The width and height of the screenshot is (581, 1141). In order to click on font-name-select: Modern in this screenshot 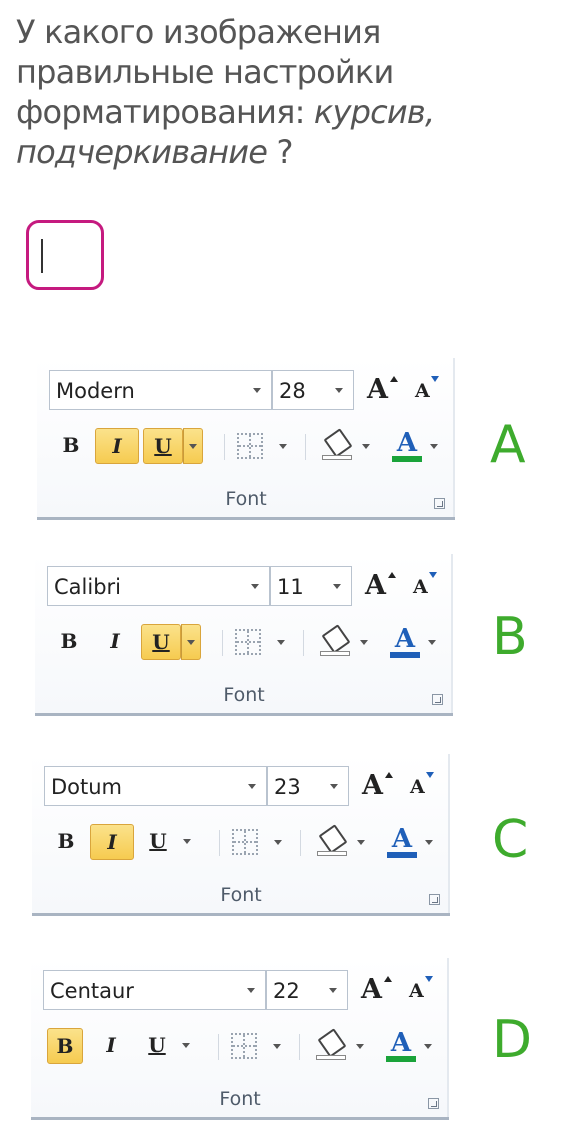, I will do `click(160, 390)`.